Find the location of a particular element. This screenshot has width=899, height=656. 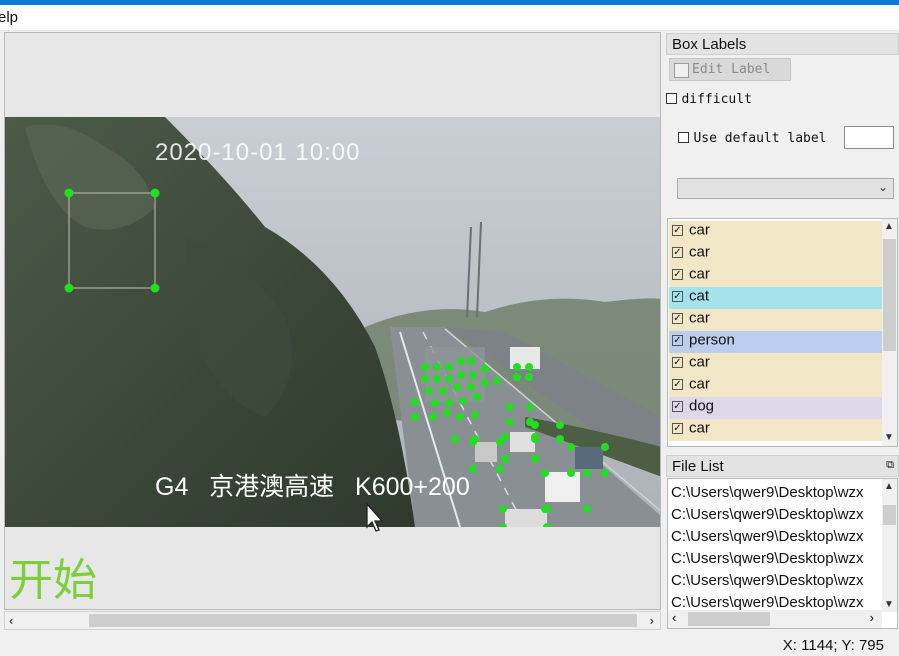

status-bar: X: 1144; Y: 795 is located at coordinates (449, 644).